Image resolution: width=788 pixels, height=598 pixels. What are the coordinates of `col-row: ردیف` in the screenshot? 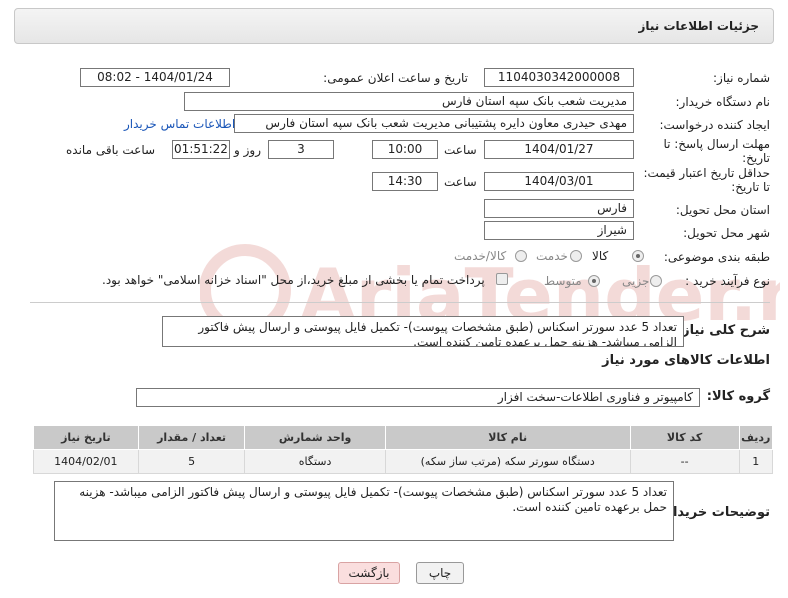 It's located at (756, 437).